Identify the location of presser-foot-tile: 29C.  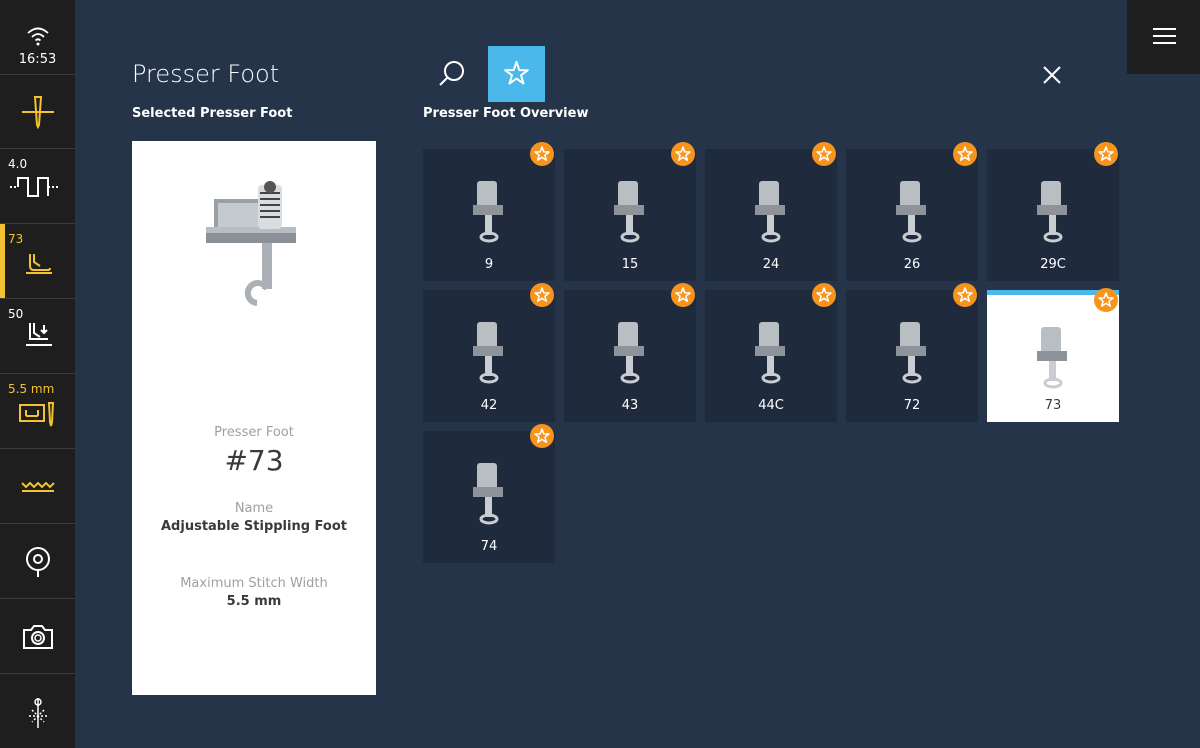
(1053, 211).